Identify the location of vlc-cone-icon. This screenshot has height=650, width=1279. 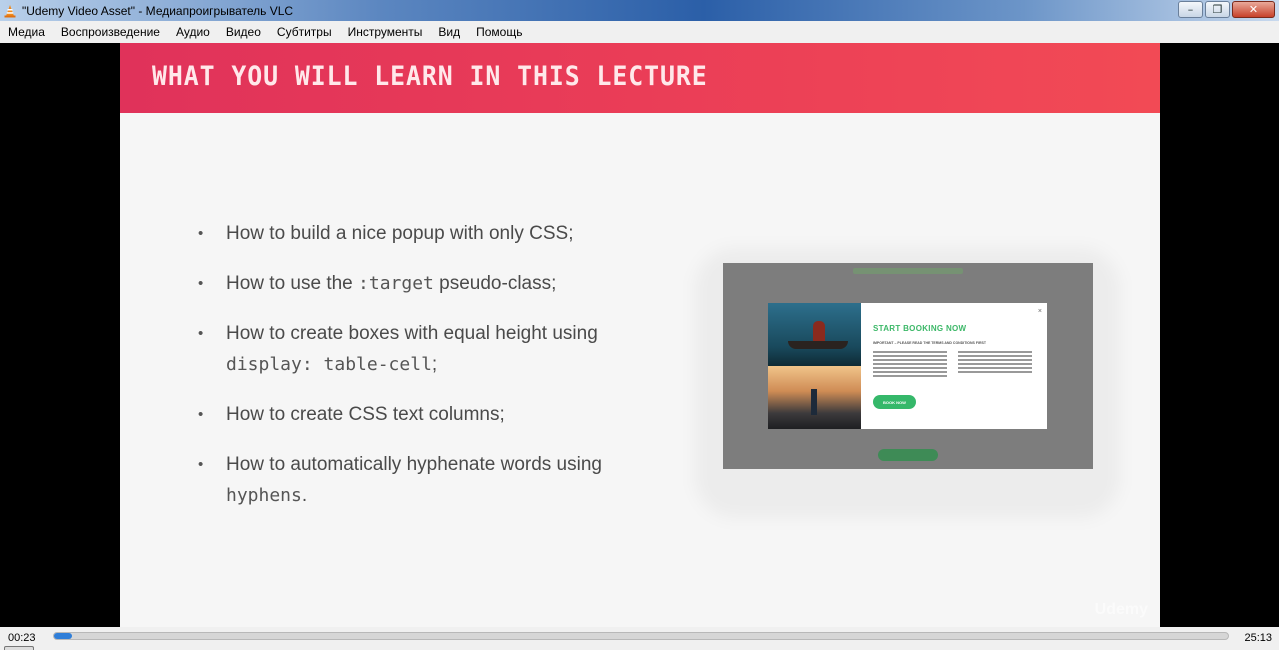
(10, 11).